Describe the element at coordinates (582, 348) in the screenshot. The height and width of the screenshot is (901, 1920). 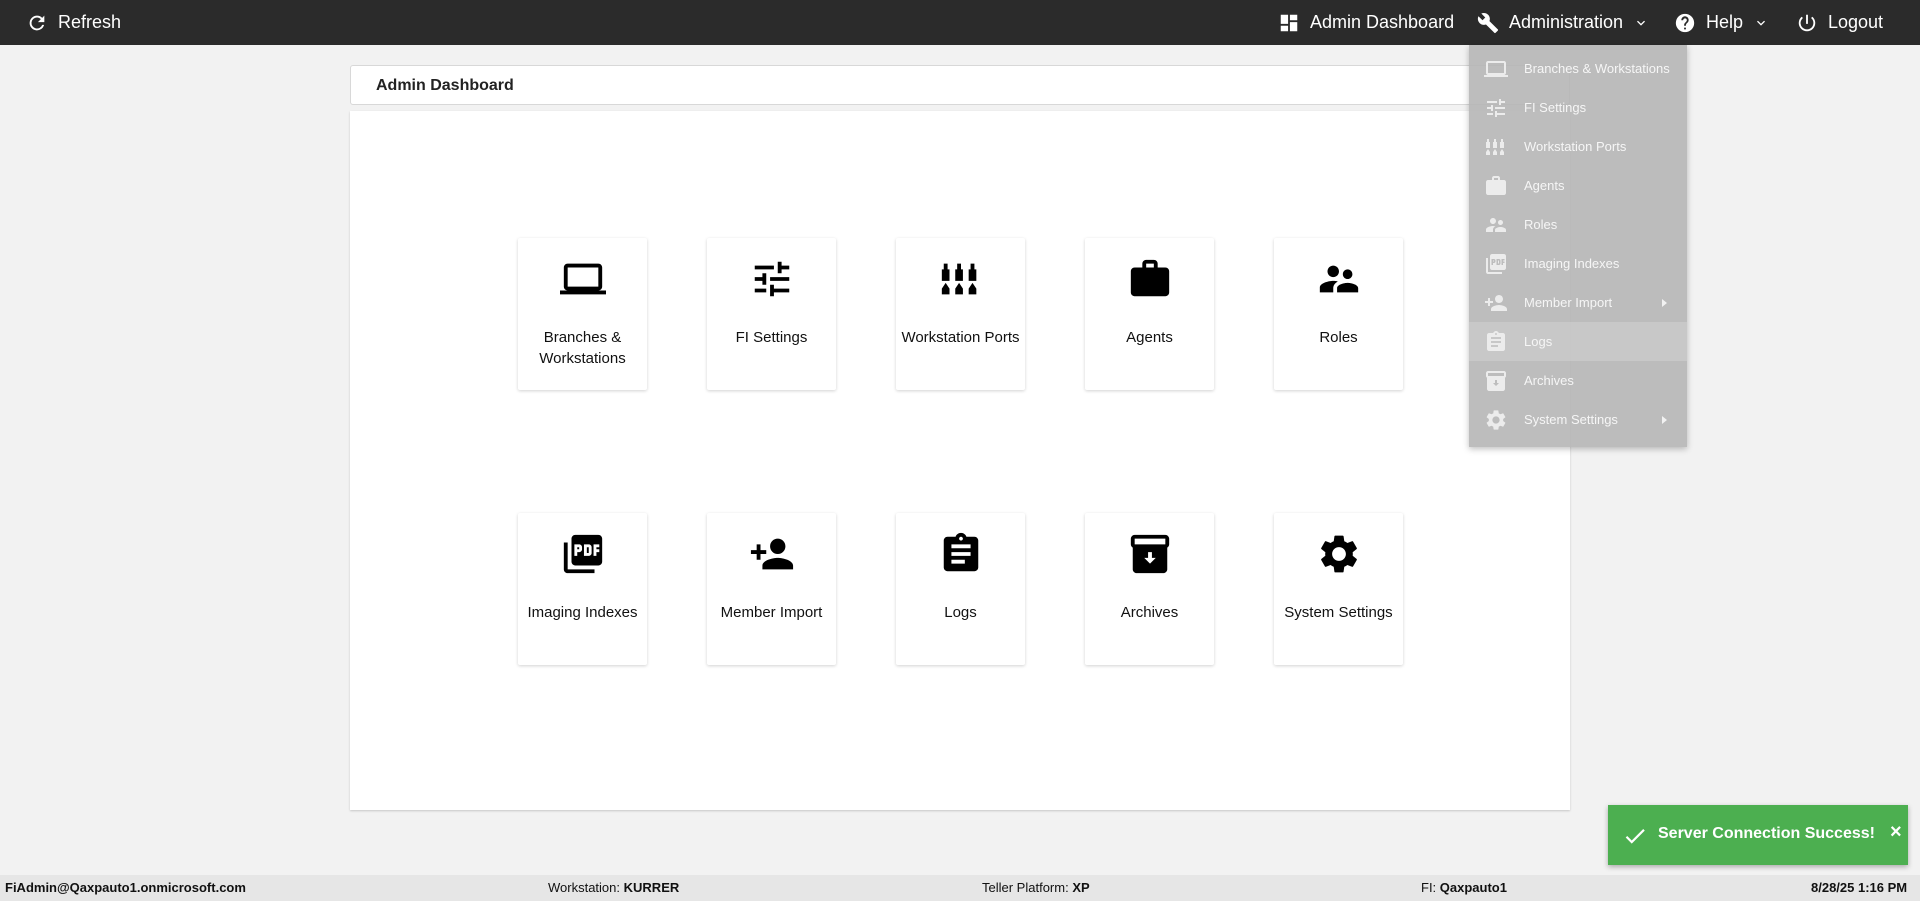
I see `tile-label: Branches & Workstations` at that location.